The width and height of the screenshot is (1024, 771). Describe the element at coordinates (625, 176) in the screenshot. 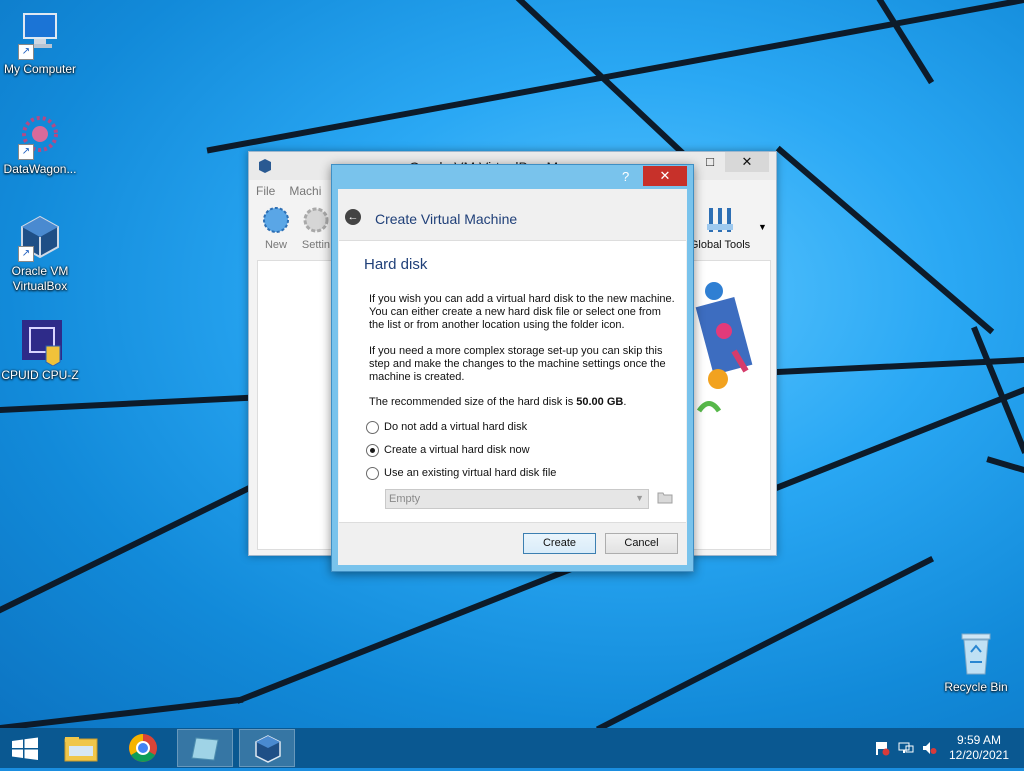

I see `help-button: ?` at that location.